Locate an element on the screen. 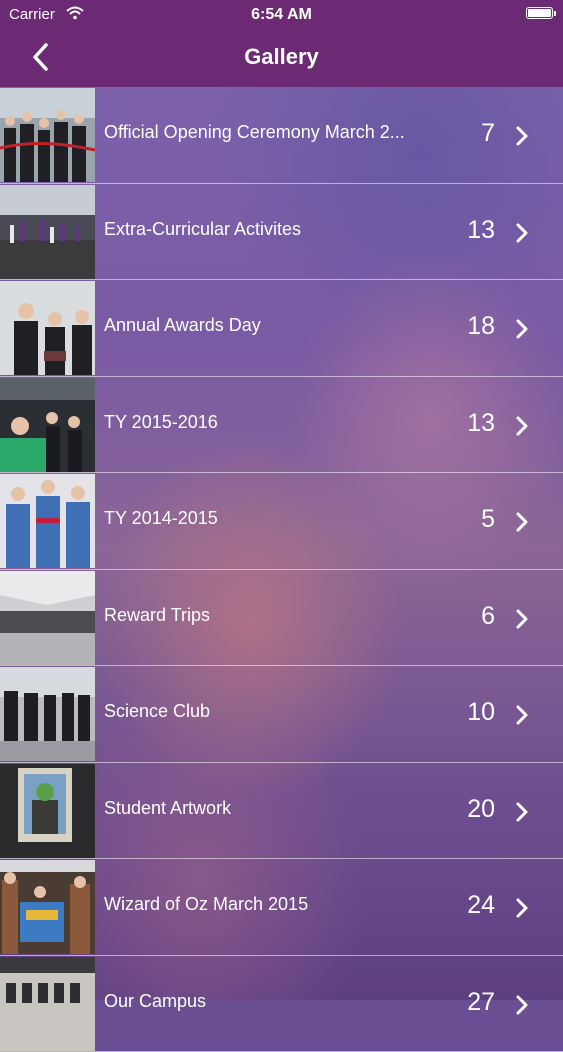  album-count: 27 is located at coordinates (481, 1002).